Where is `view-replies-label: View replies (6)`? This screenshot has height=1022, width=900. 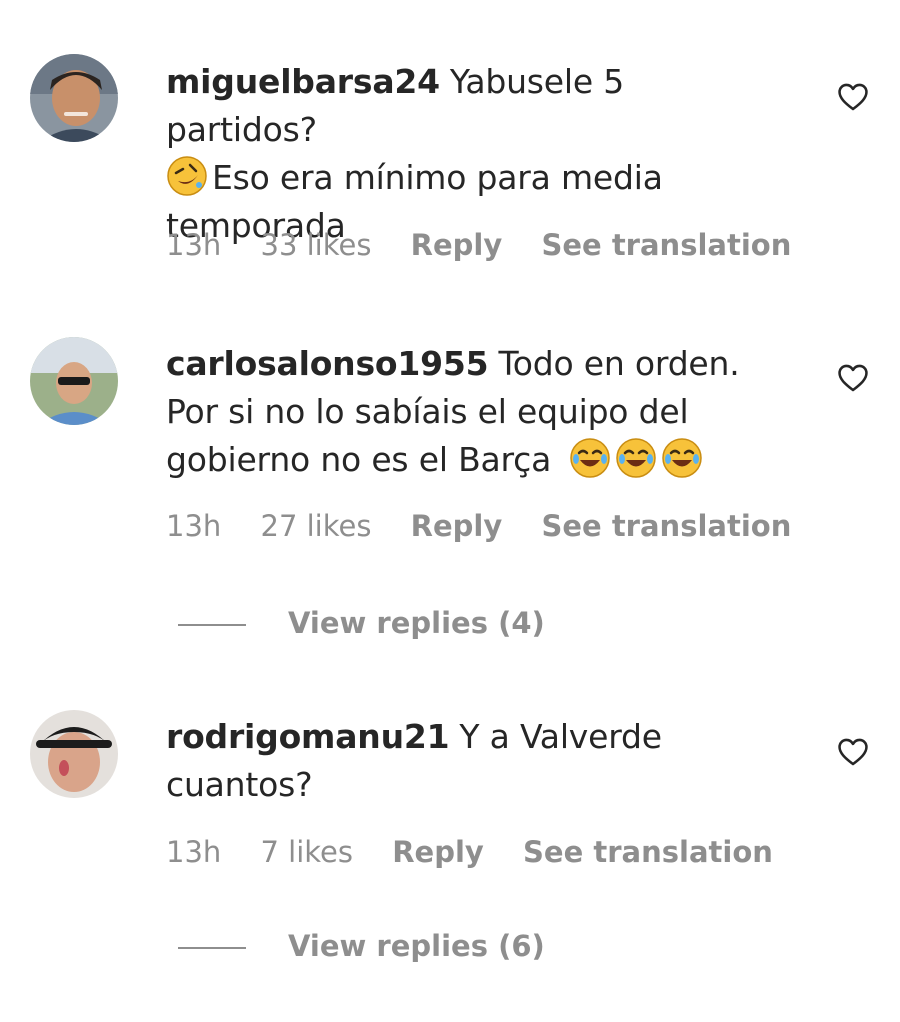
view-replies-label: View replies (6) is located at coordinates (416, 946).